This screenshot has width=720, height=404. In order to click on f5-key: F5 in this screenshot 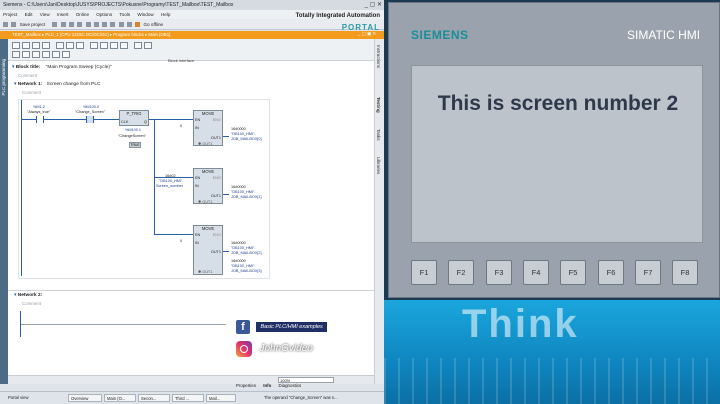, I will do `click(573, 272)`.